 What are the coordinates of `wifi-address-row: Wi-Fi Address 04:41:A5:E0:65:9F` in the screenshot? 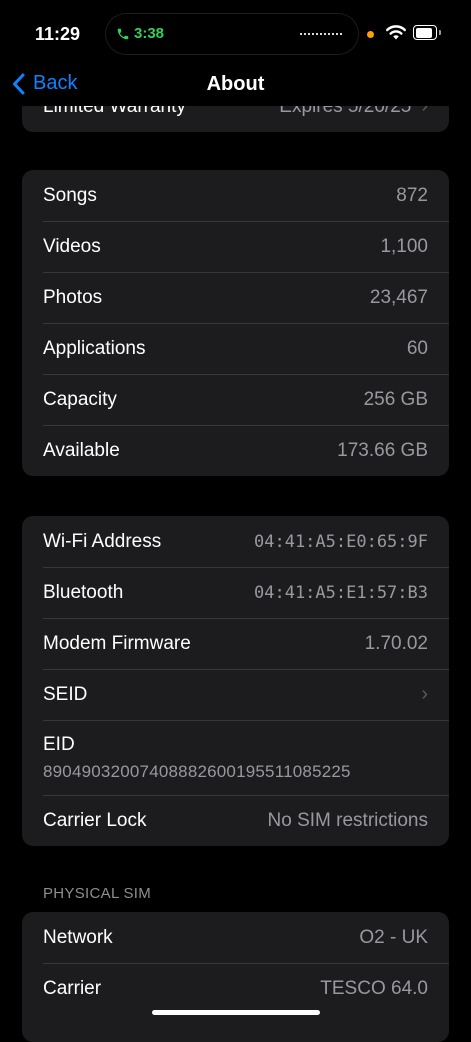 It's located at (235, 541).